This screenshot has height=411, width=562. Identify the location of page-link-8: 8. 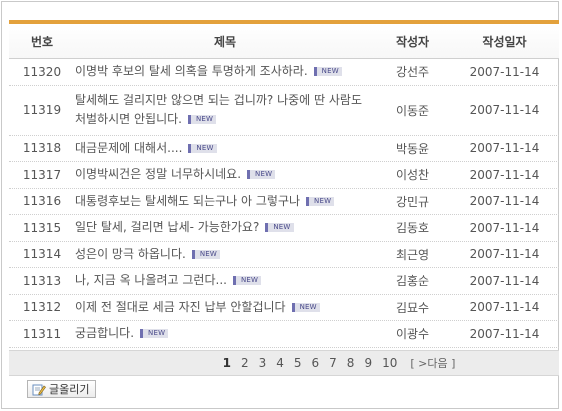
(351, 363).